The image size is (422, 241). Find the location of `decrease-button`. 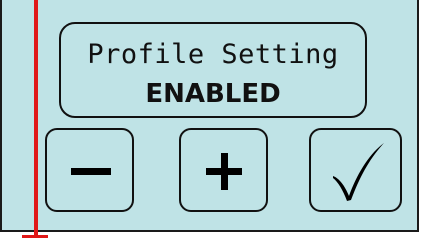

decrease-button is located at coordinates (89, 170).